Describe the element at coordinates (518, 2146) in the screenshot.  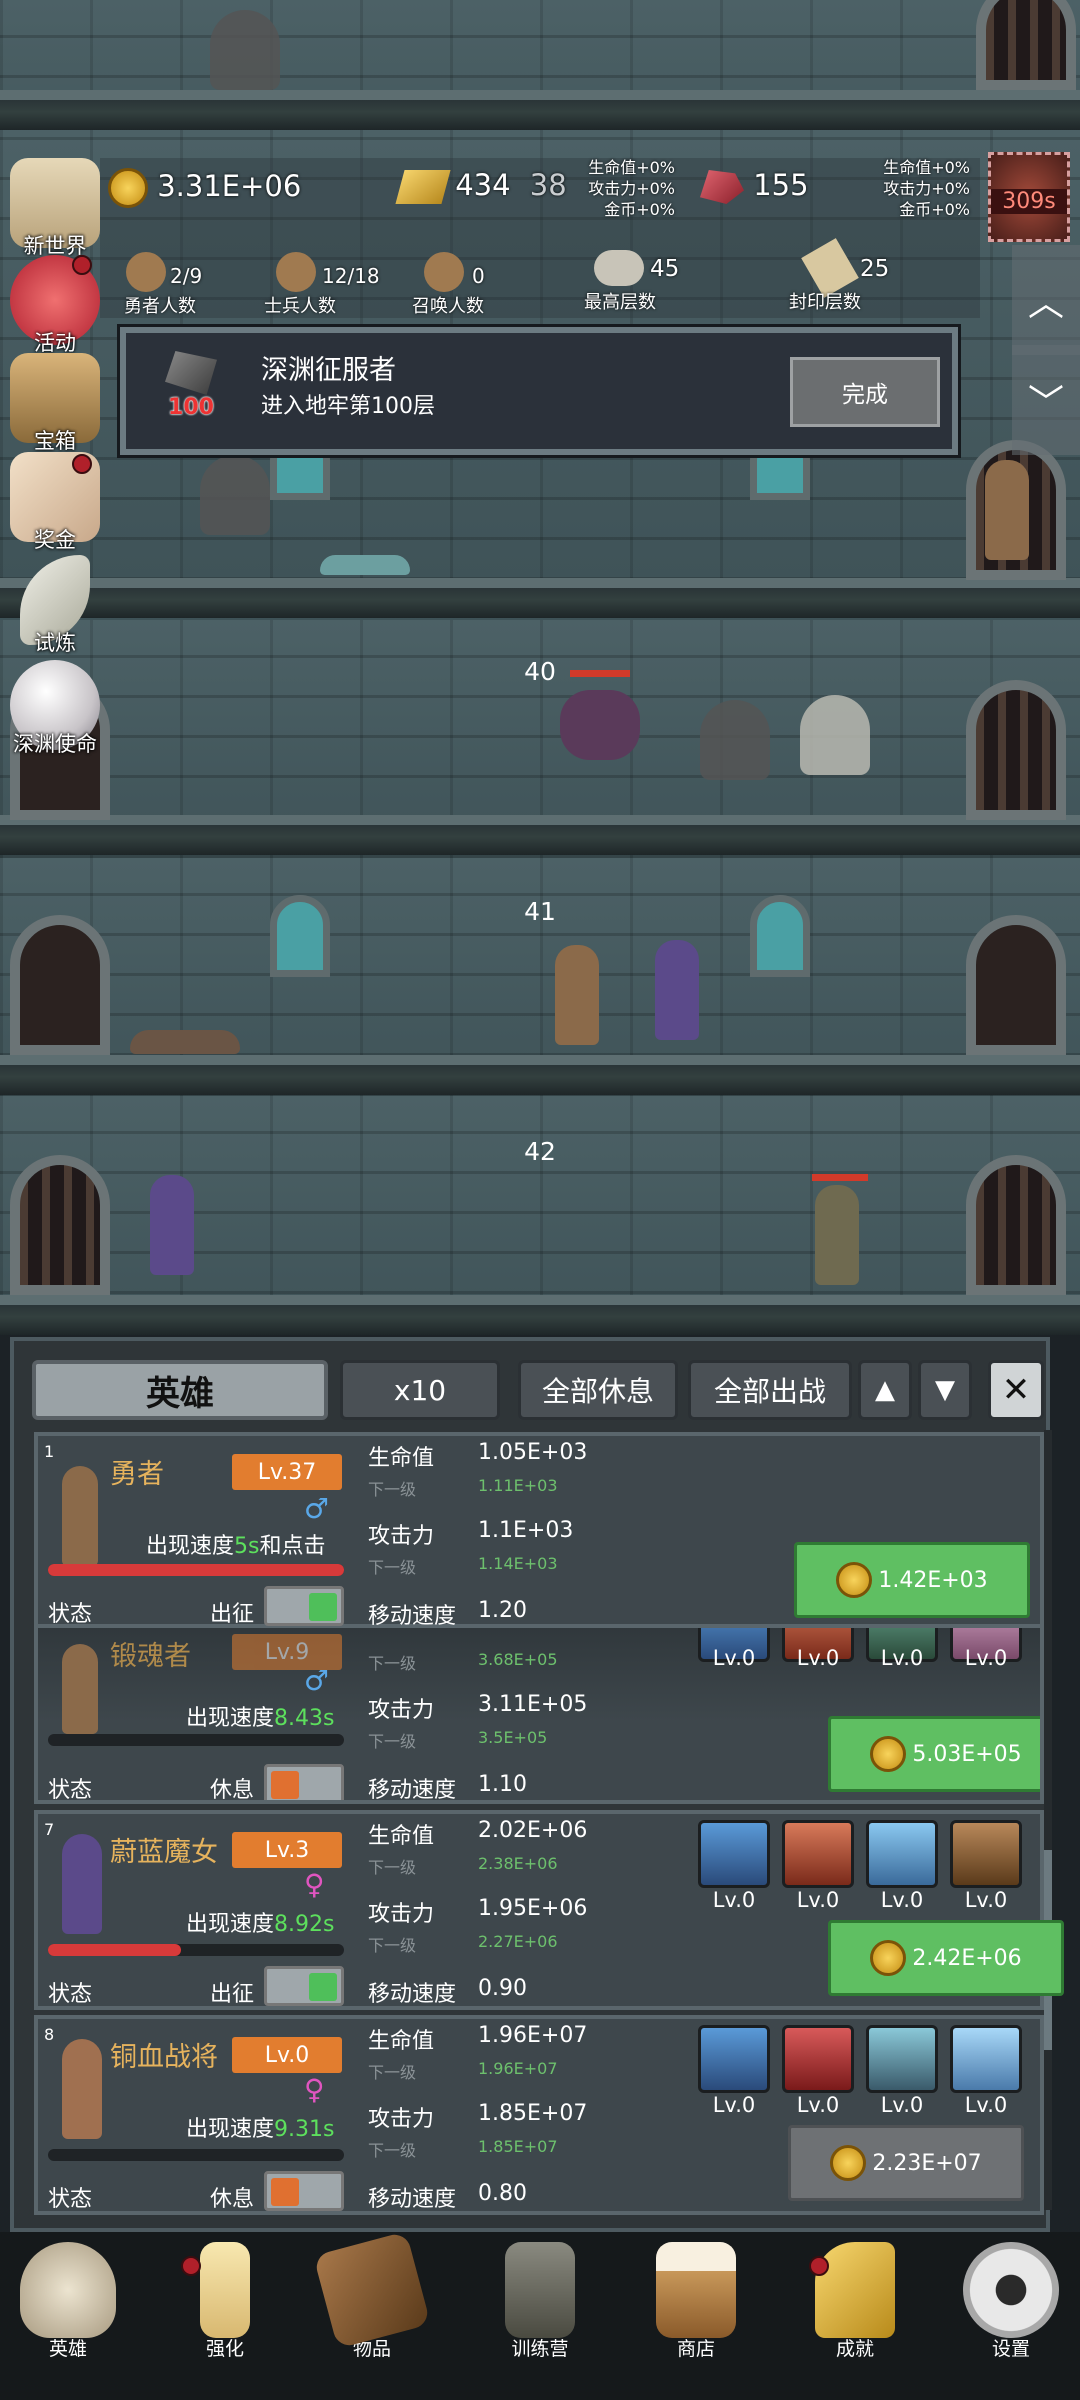
I see `atk-next-value: 1.85E+07` at that location.